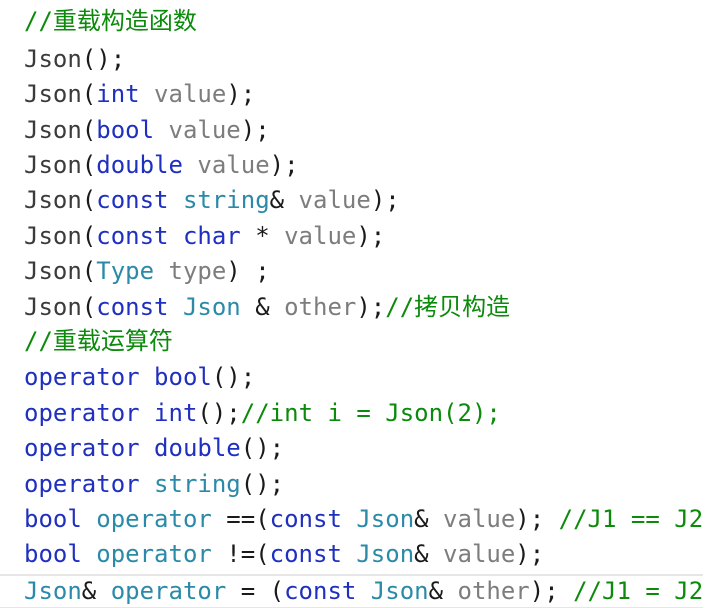  Describe the element at coordinates (370, 413) in the screenshot. I see `code-token: //int i = Json(2);` at that location.